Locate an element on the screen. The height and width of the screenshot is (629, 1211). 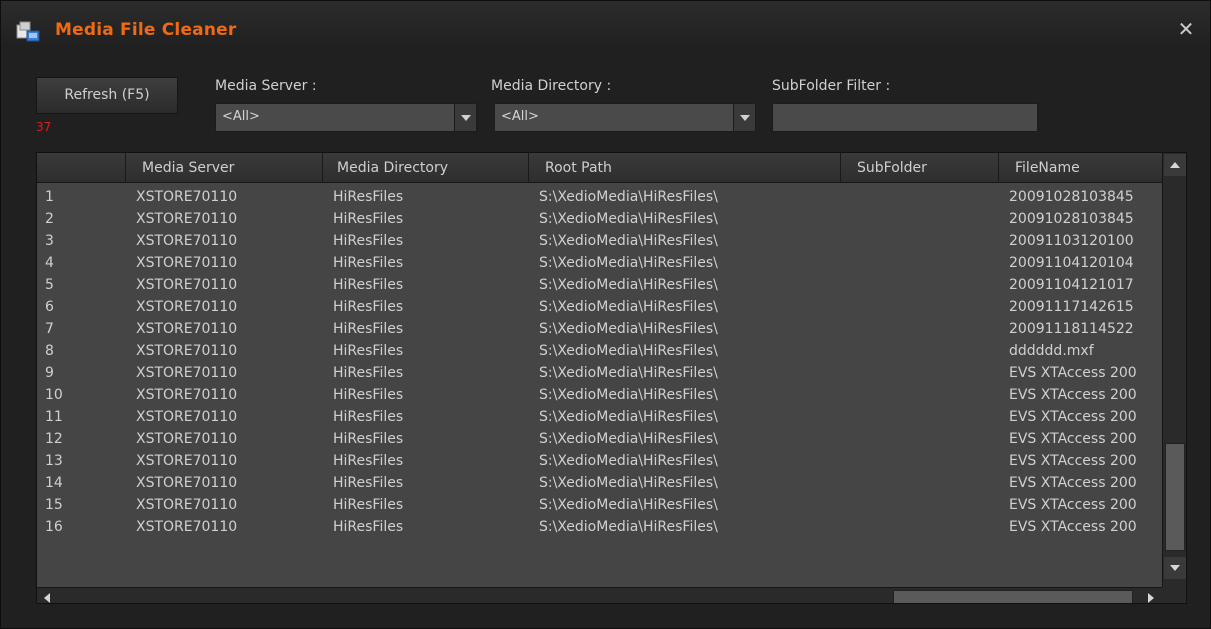
row-number: 7 is located at coordinates (49, 329).